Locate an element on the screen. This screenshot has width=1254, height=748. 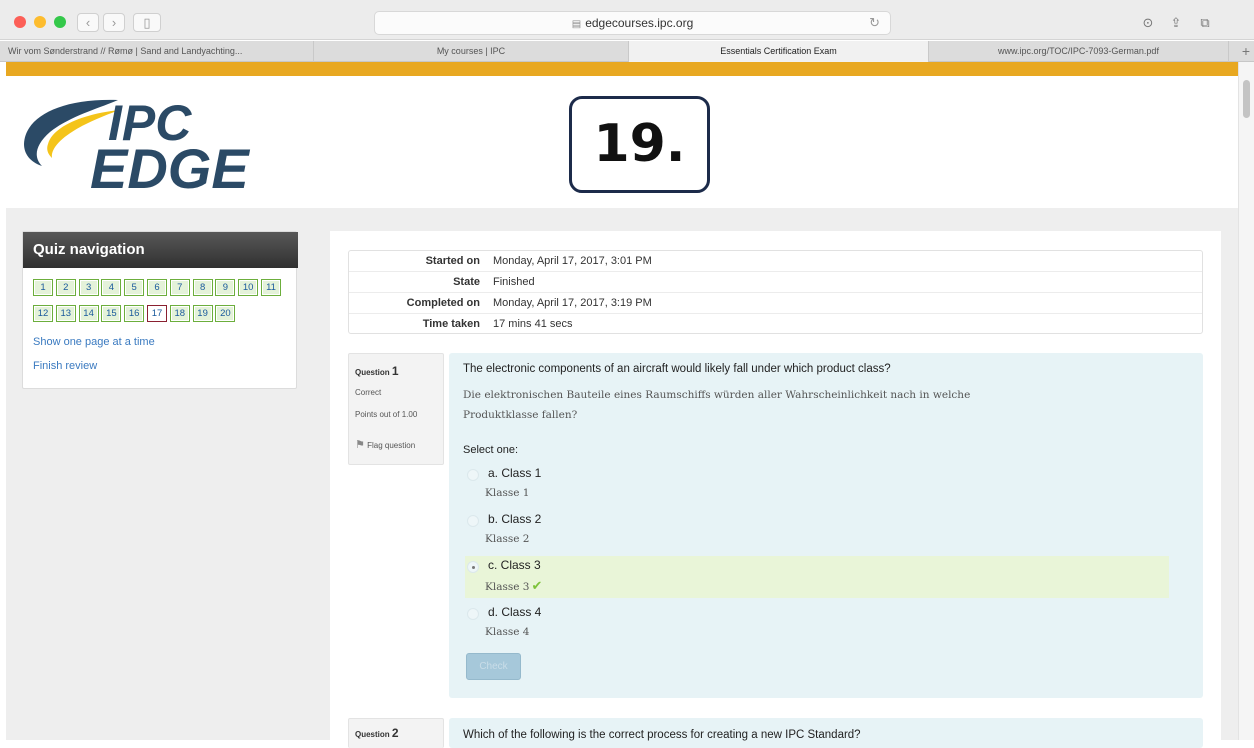
option-label-de: Klasse 4 is located at coordinates (507, 632).